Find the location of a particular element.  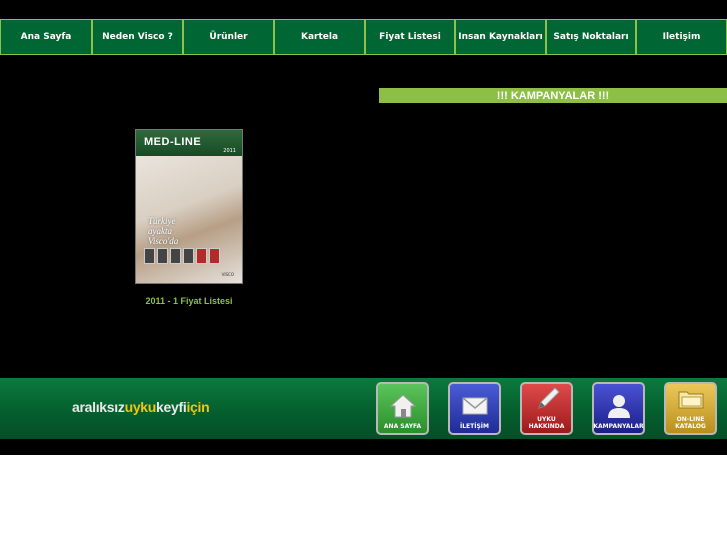

slogan-part1: aralıksız is located at coordinates (98, 407).